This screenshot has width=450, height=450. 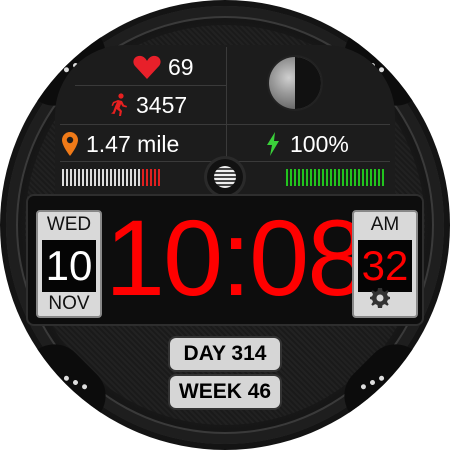 I want to click on ampm: AM, so click(x=385, y=224).